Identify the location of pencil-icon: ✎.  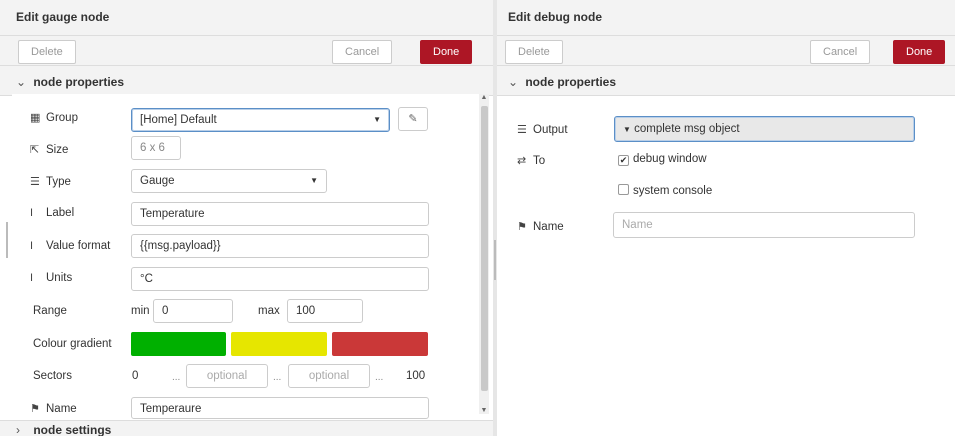
(413, 119).